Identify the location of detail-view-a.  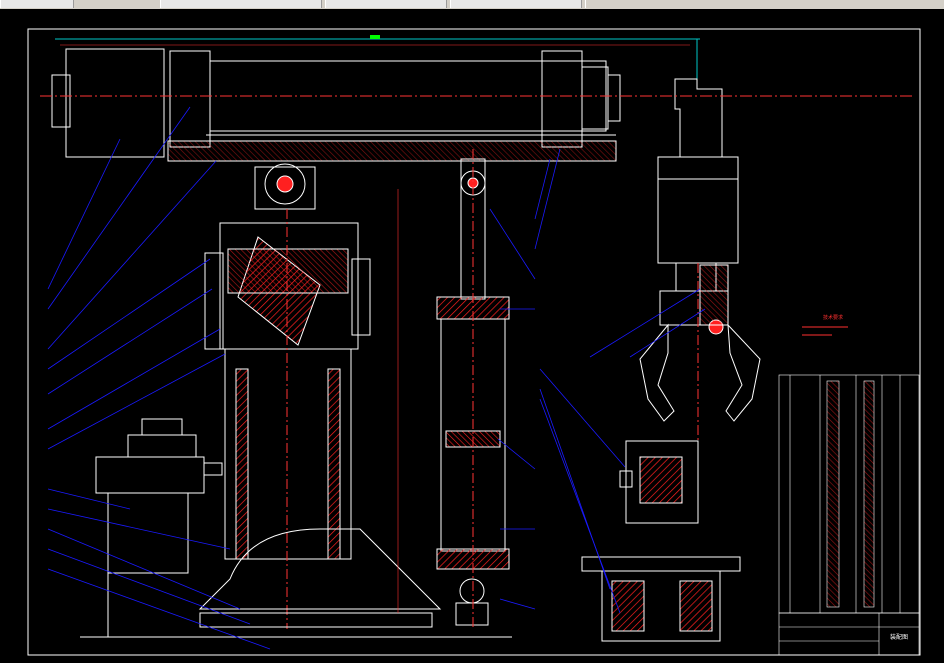
(659, 482).